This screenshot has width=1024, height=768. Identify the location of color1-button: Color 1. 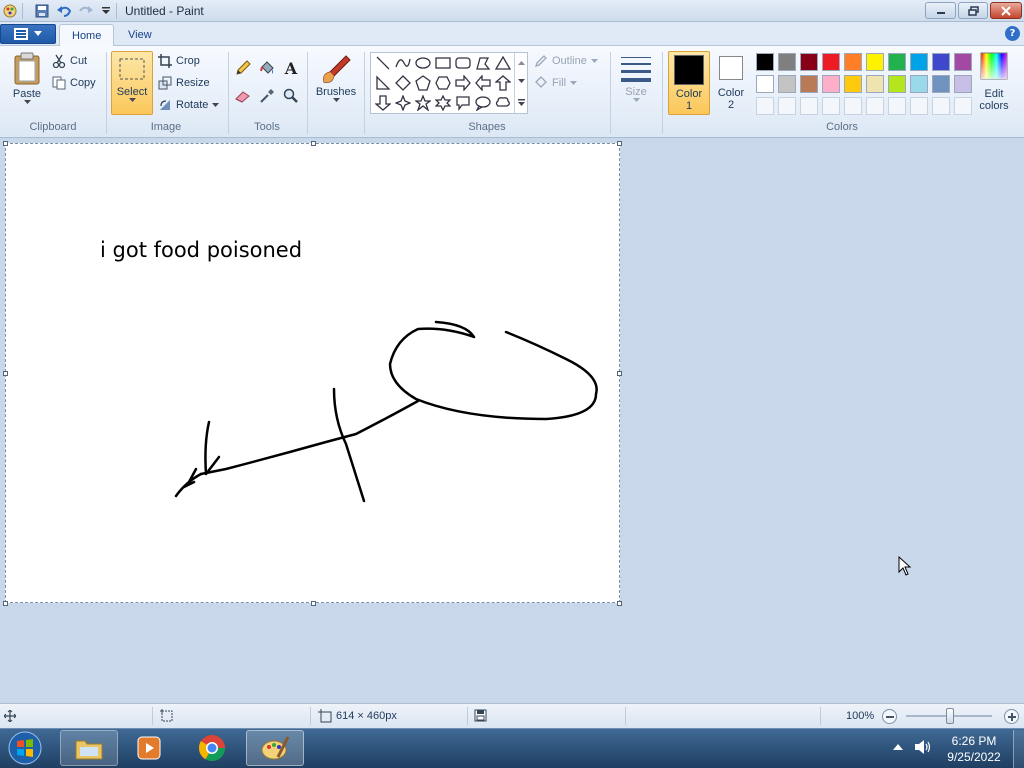
(689, 83).